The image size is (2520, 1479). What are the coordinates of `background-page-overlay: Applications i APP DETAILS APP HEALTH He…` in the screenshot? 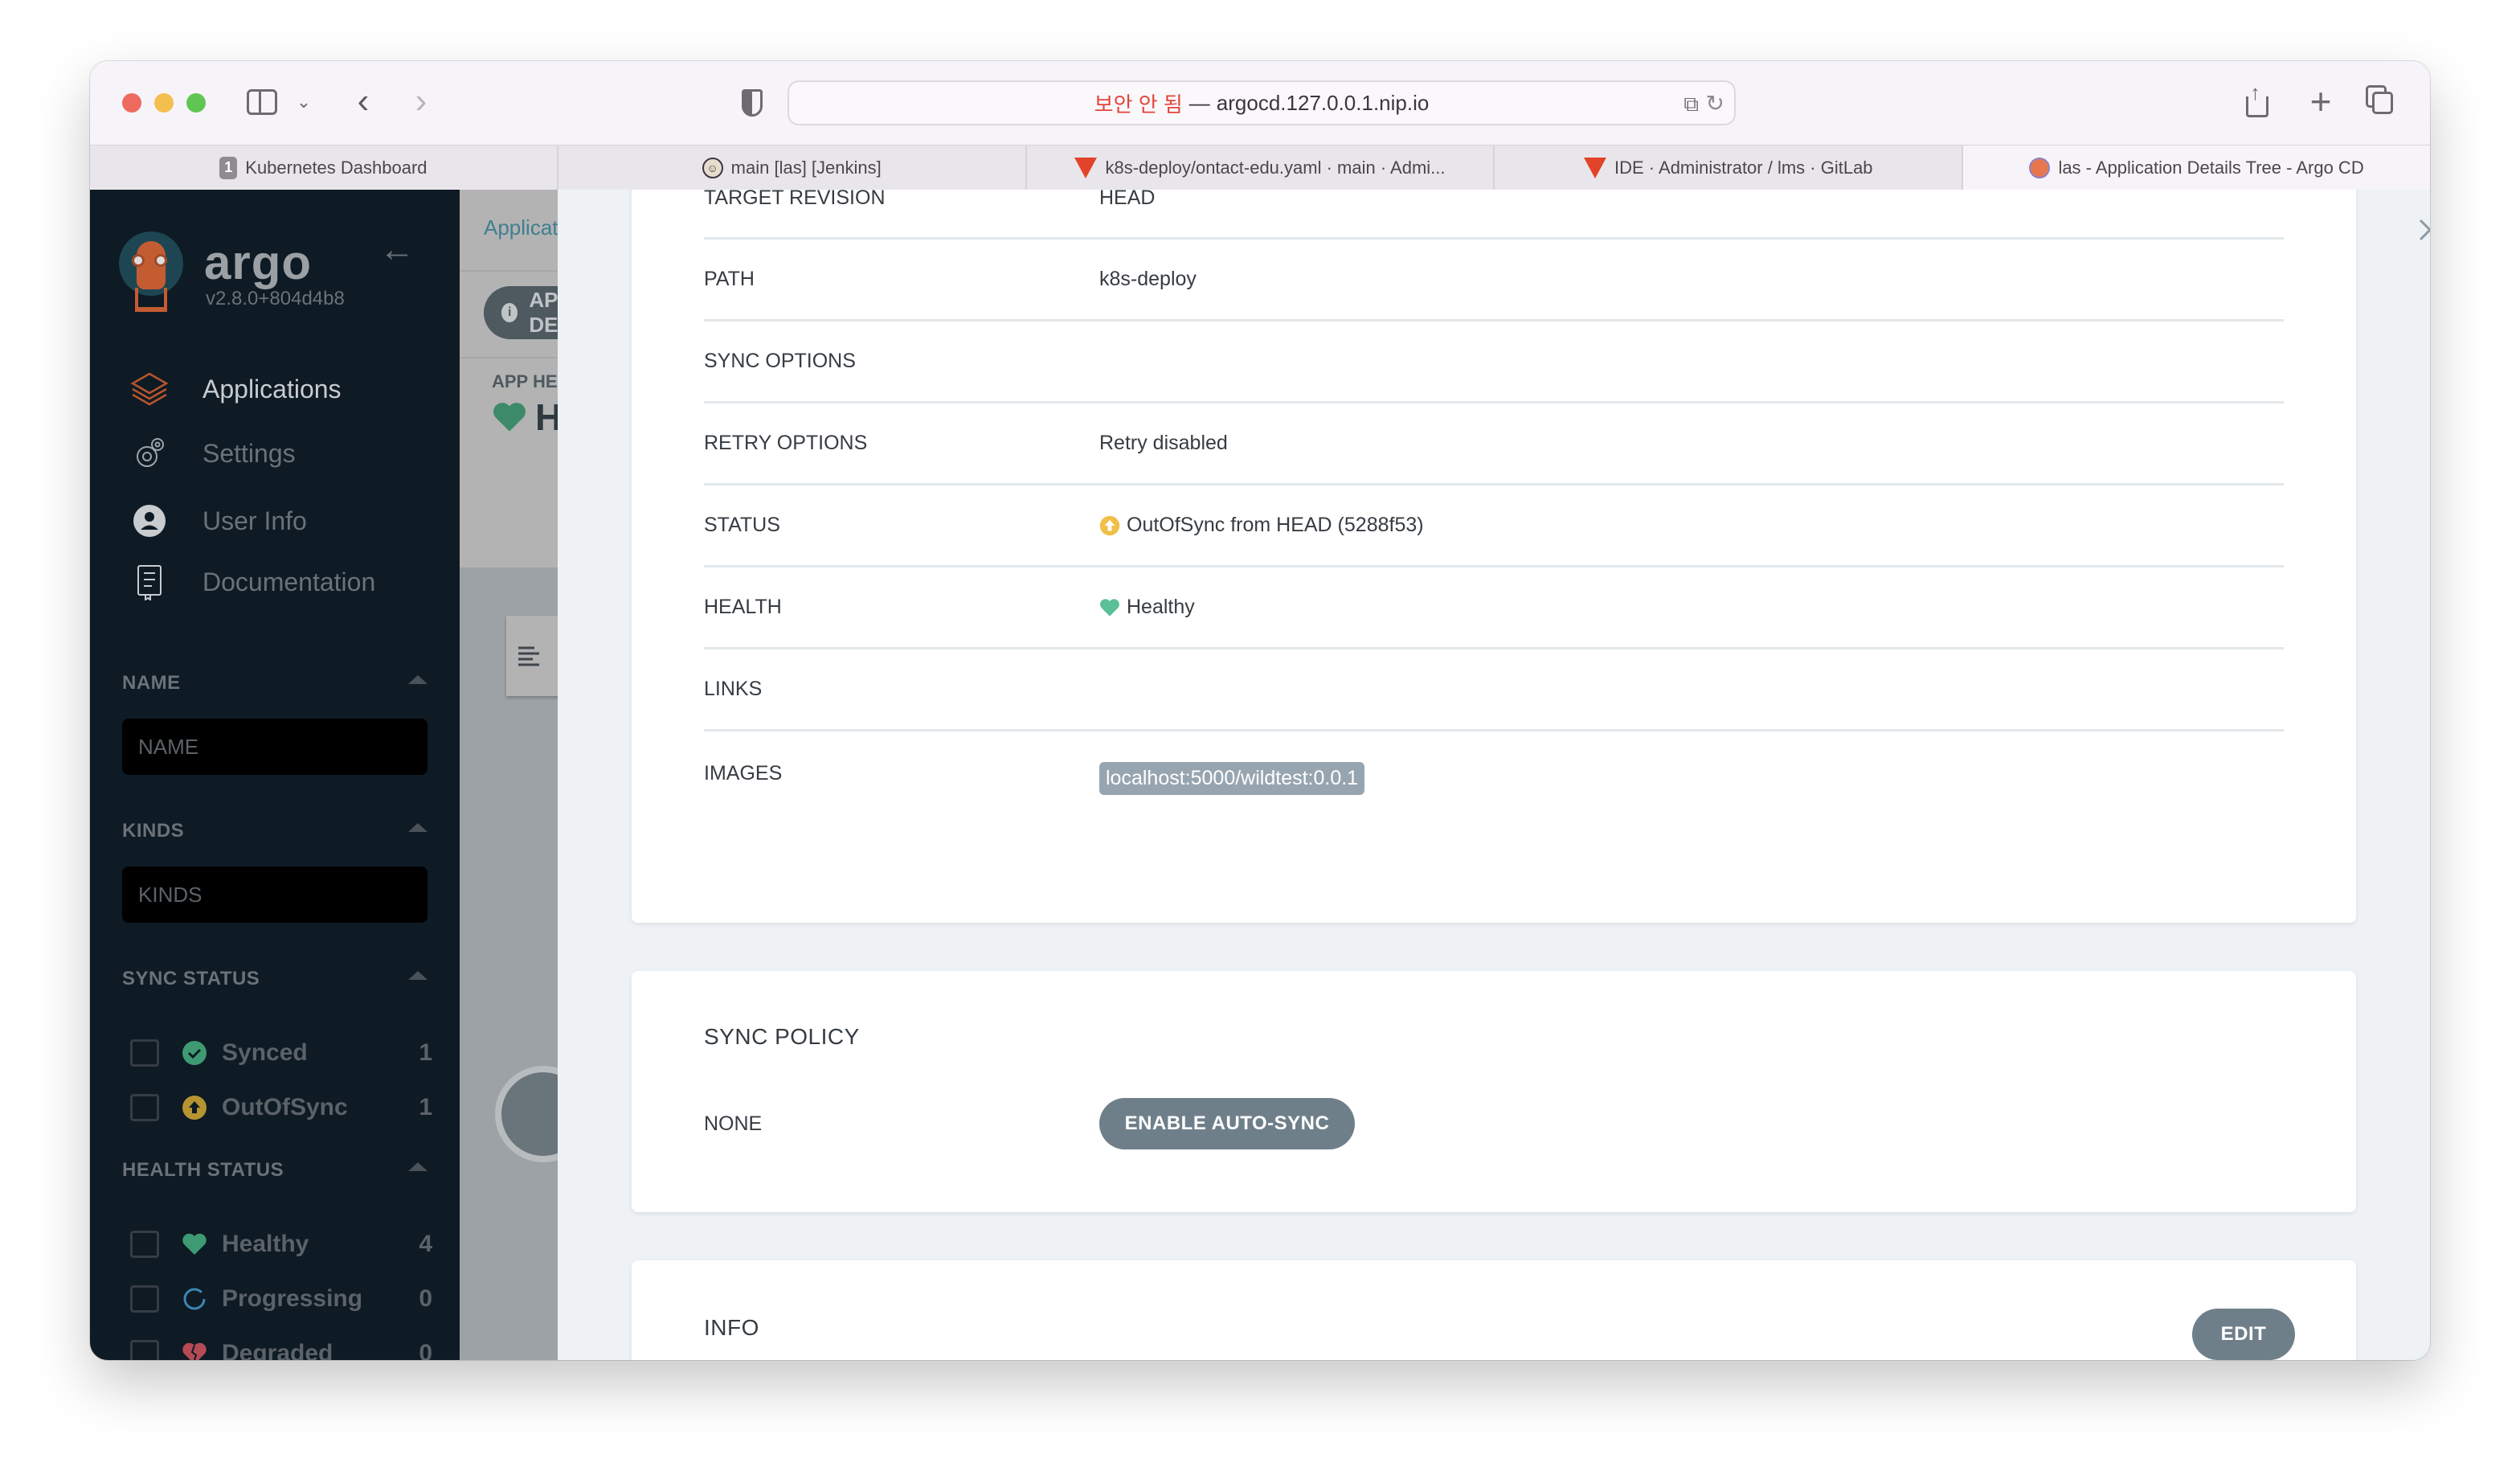 It's located at (509, 775).